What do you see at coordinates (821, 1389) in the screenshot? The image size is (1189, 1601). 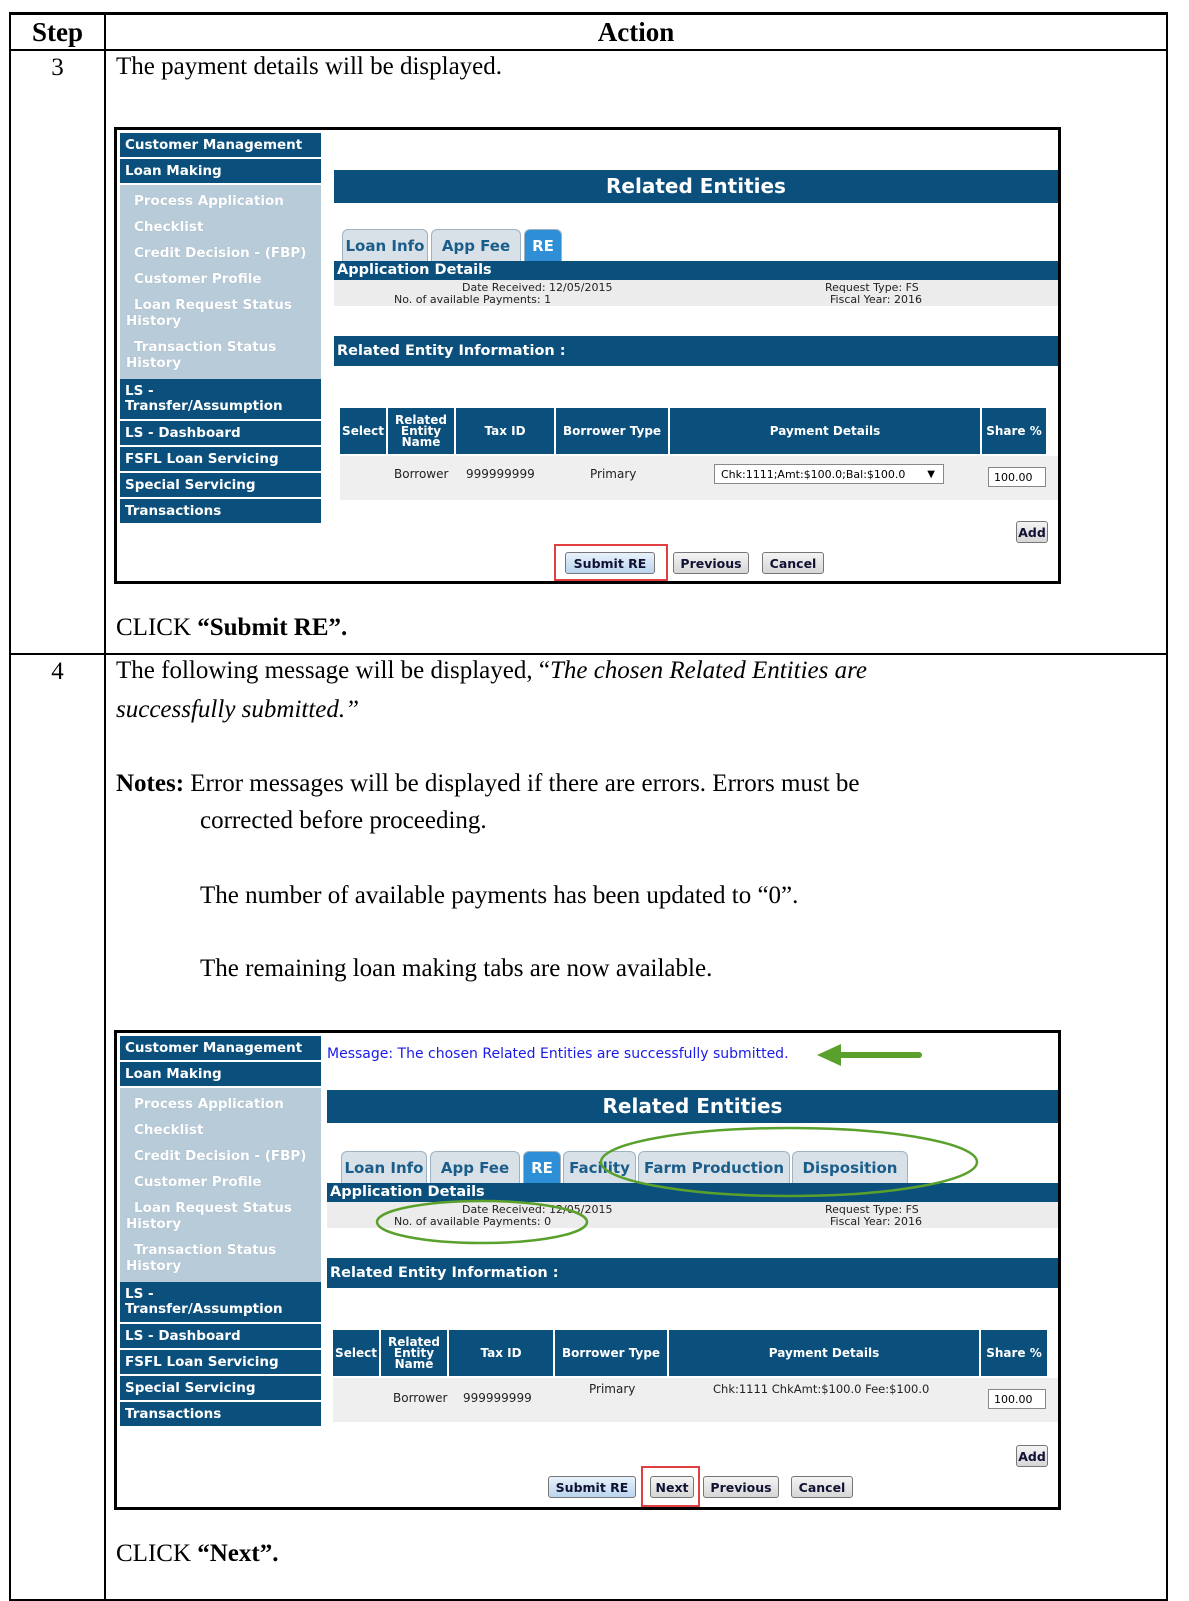 I see `payment-details-text: Chk:1111 ChkAmt:$100.0 Fee:$100.0` at bounding box center [821, 1389].